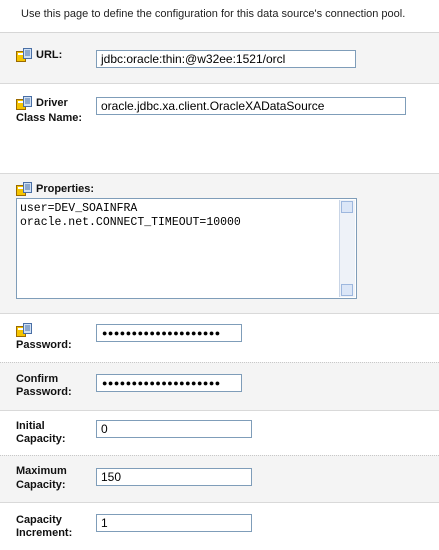 The width and height of the screenshot is (439, 550). Describe the element at coordinates (226, 59) in the screenshot. I see `url-input: jdbc:oracle:thin:@w32ee:1521/orcl` at that location.